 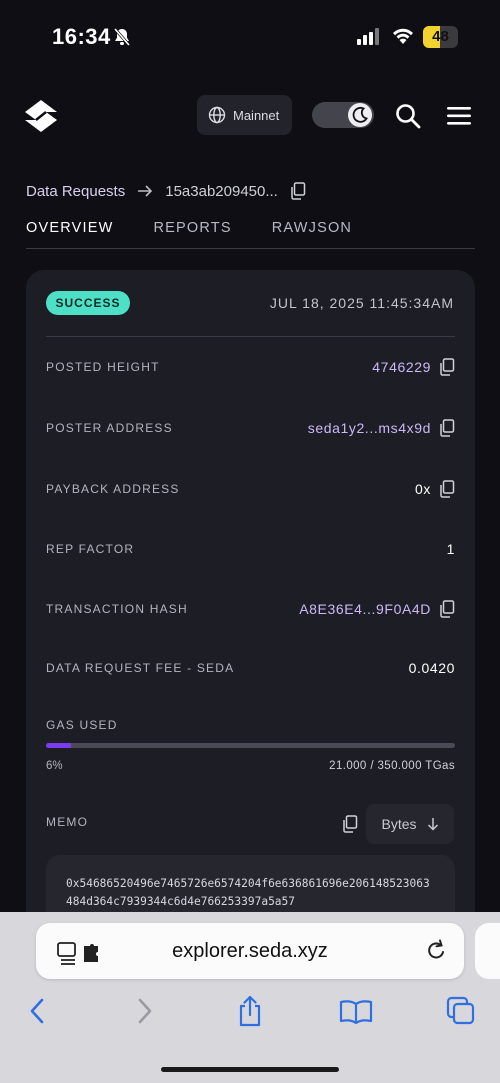 I want to click on memo-format-dropdown: Bytes, so click(x=410, y=824).